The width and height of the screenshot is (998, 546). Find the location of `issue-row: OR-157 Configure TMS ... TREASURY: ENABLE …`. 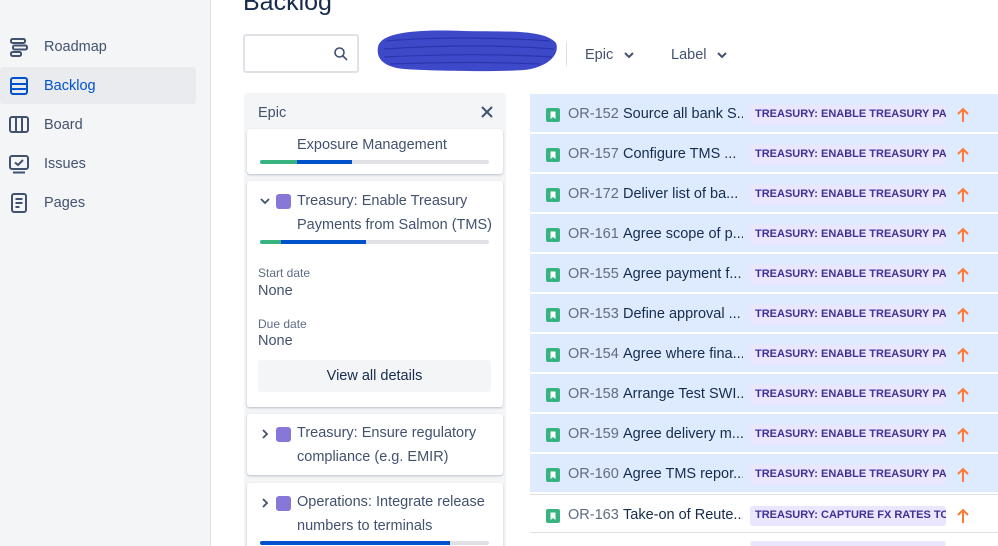

issue-row: OR-157 Configure TMS ... TREASURY: ENABLE … is located at coordinates (764, 153).